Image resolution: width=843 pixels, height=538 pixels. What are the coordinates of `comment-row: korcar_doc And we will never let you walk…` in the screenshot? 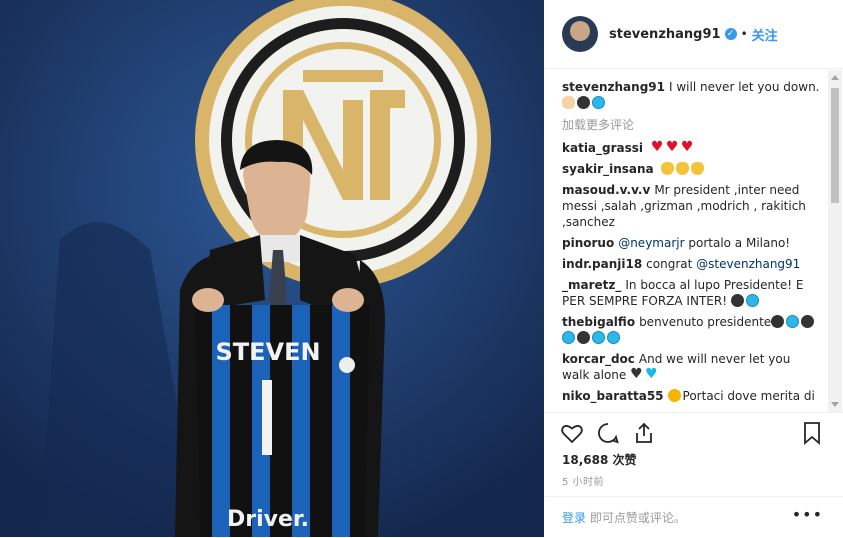 It's located at (691, 367).